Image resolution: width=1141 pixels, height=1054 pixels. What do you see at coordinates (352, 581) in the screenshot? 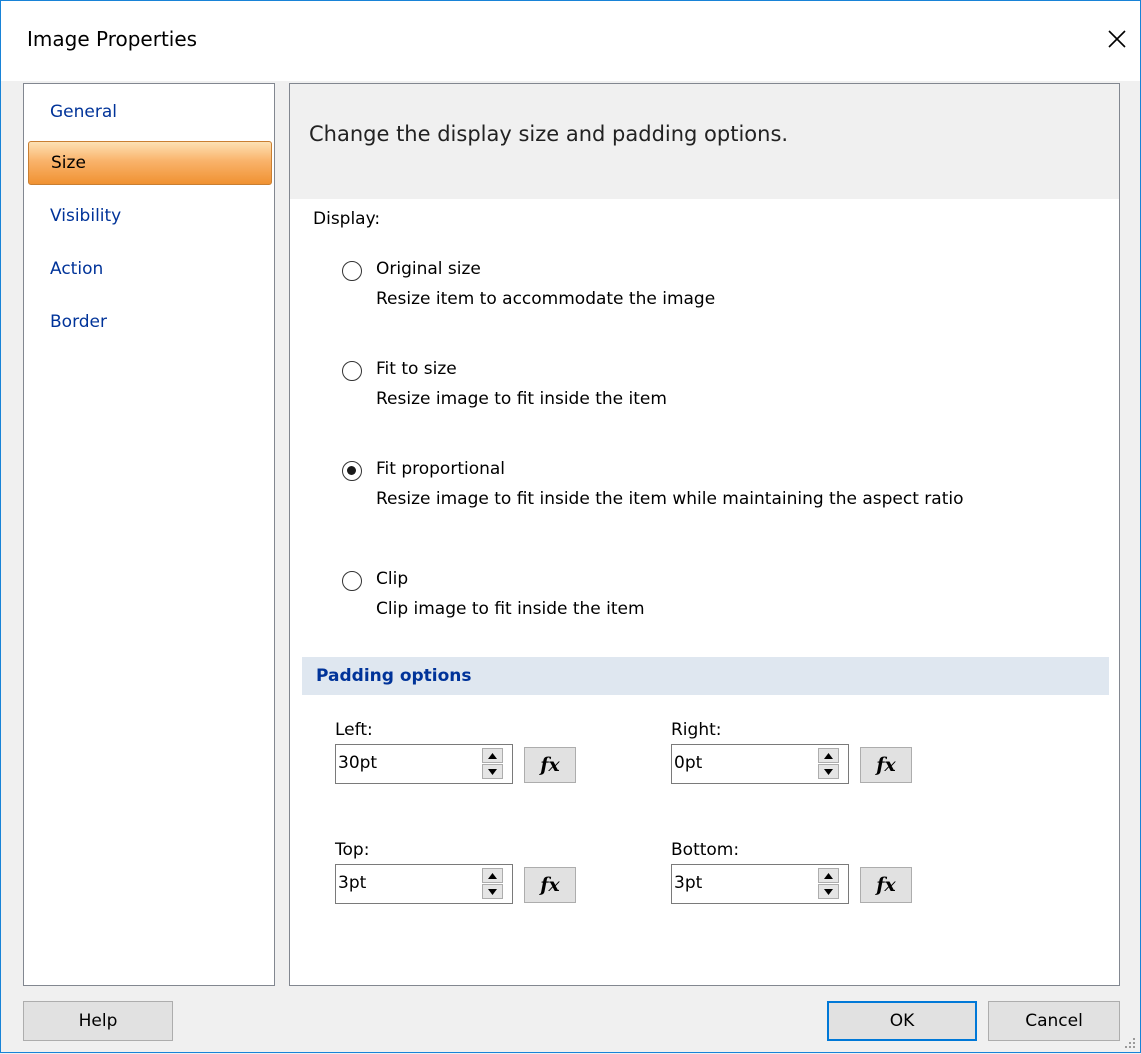
I see `radio-clip` at bounding box center [352, 581].